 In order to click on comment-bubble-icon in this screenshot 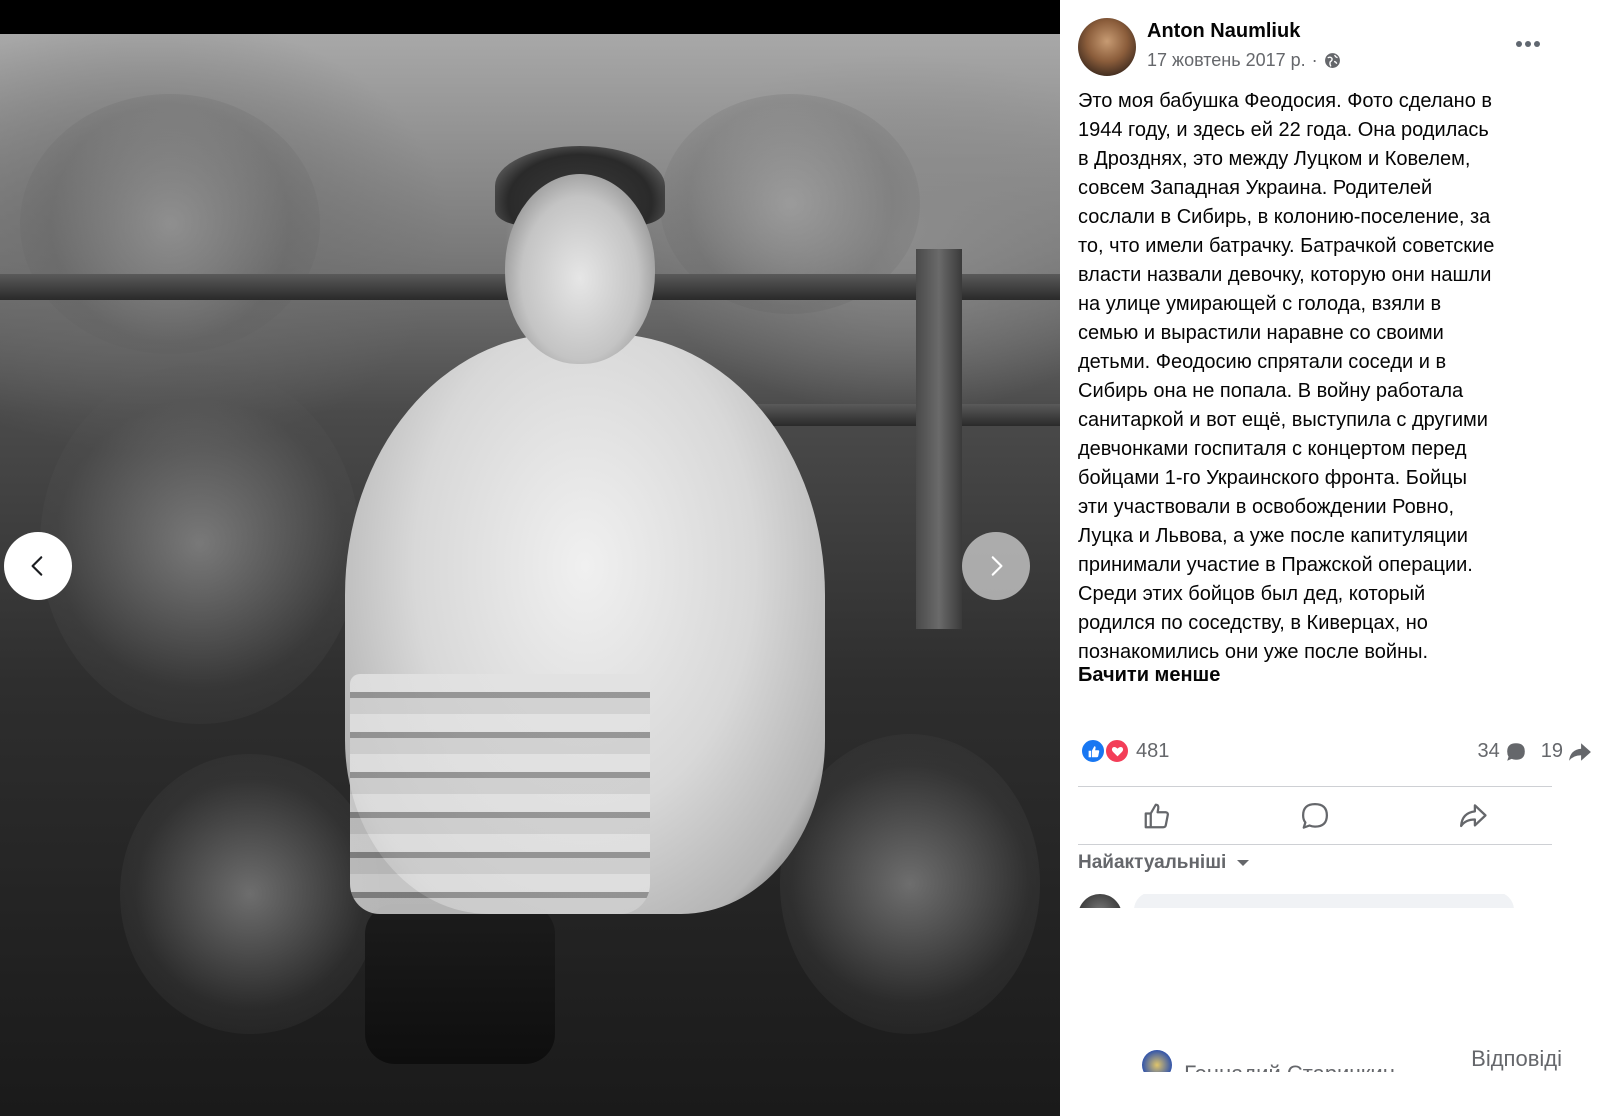, I will do `click(1515, 751)`.